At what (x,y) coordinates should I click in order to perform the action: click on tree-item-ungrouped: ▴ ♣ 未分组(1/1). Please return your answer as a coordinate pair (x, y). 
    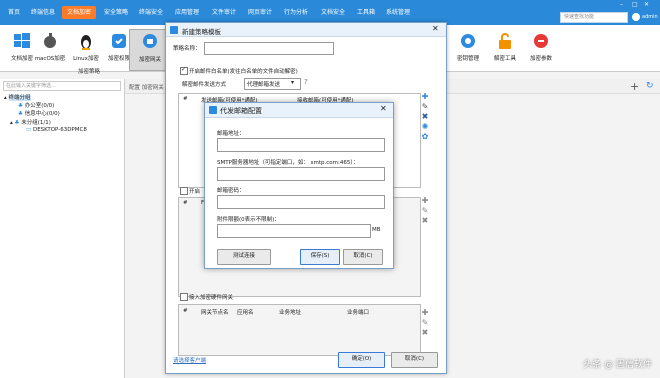
    Looking at the image, I should click on (30, 122).